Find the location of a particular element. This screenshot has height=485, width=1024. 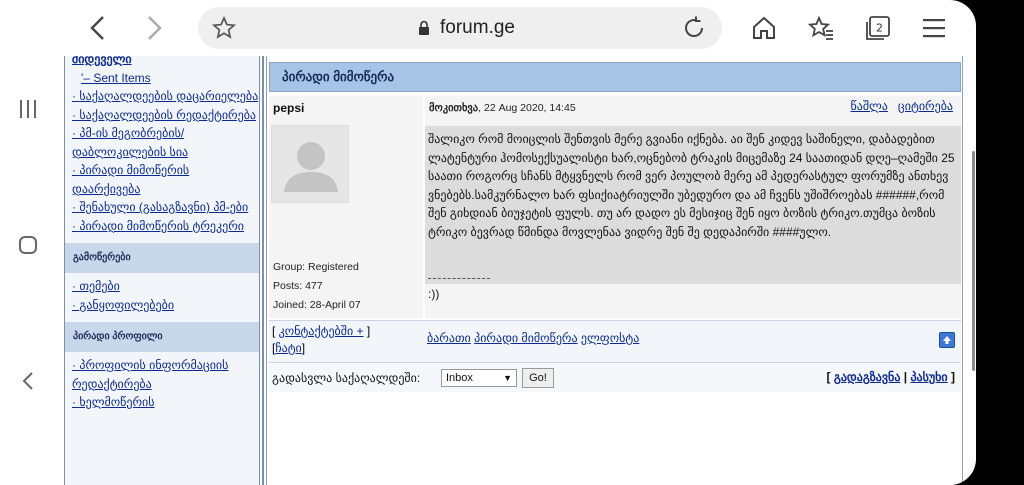

user-group: Group: Registered is located at coordinates (316, 267).